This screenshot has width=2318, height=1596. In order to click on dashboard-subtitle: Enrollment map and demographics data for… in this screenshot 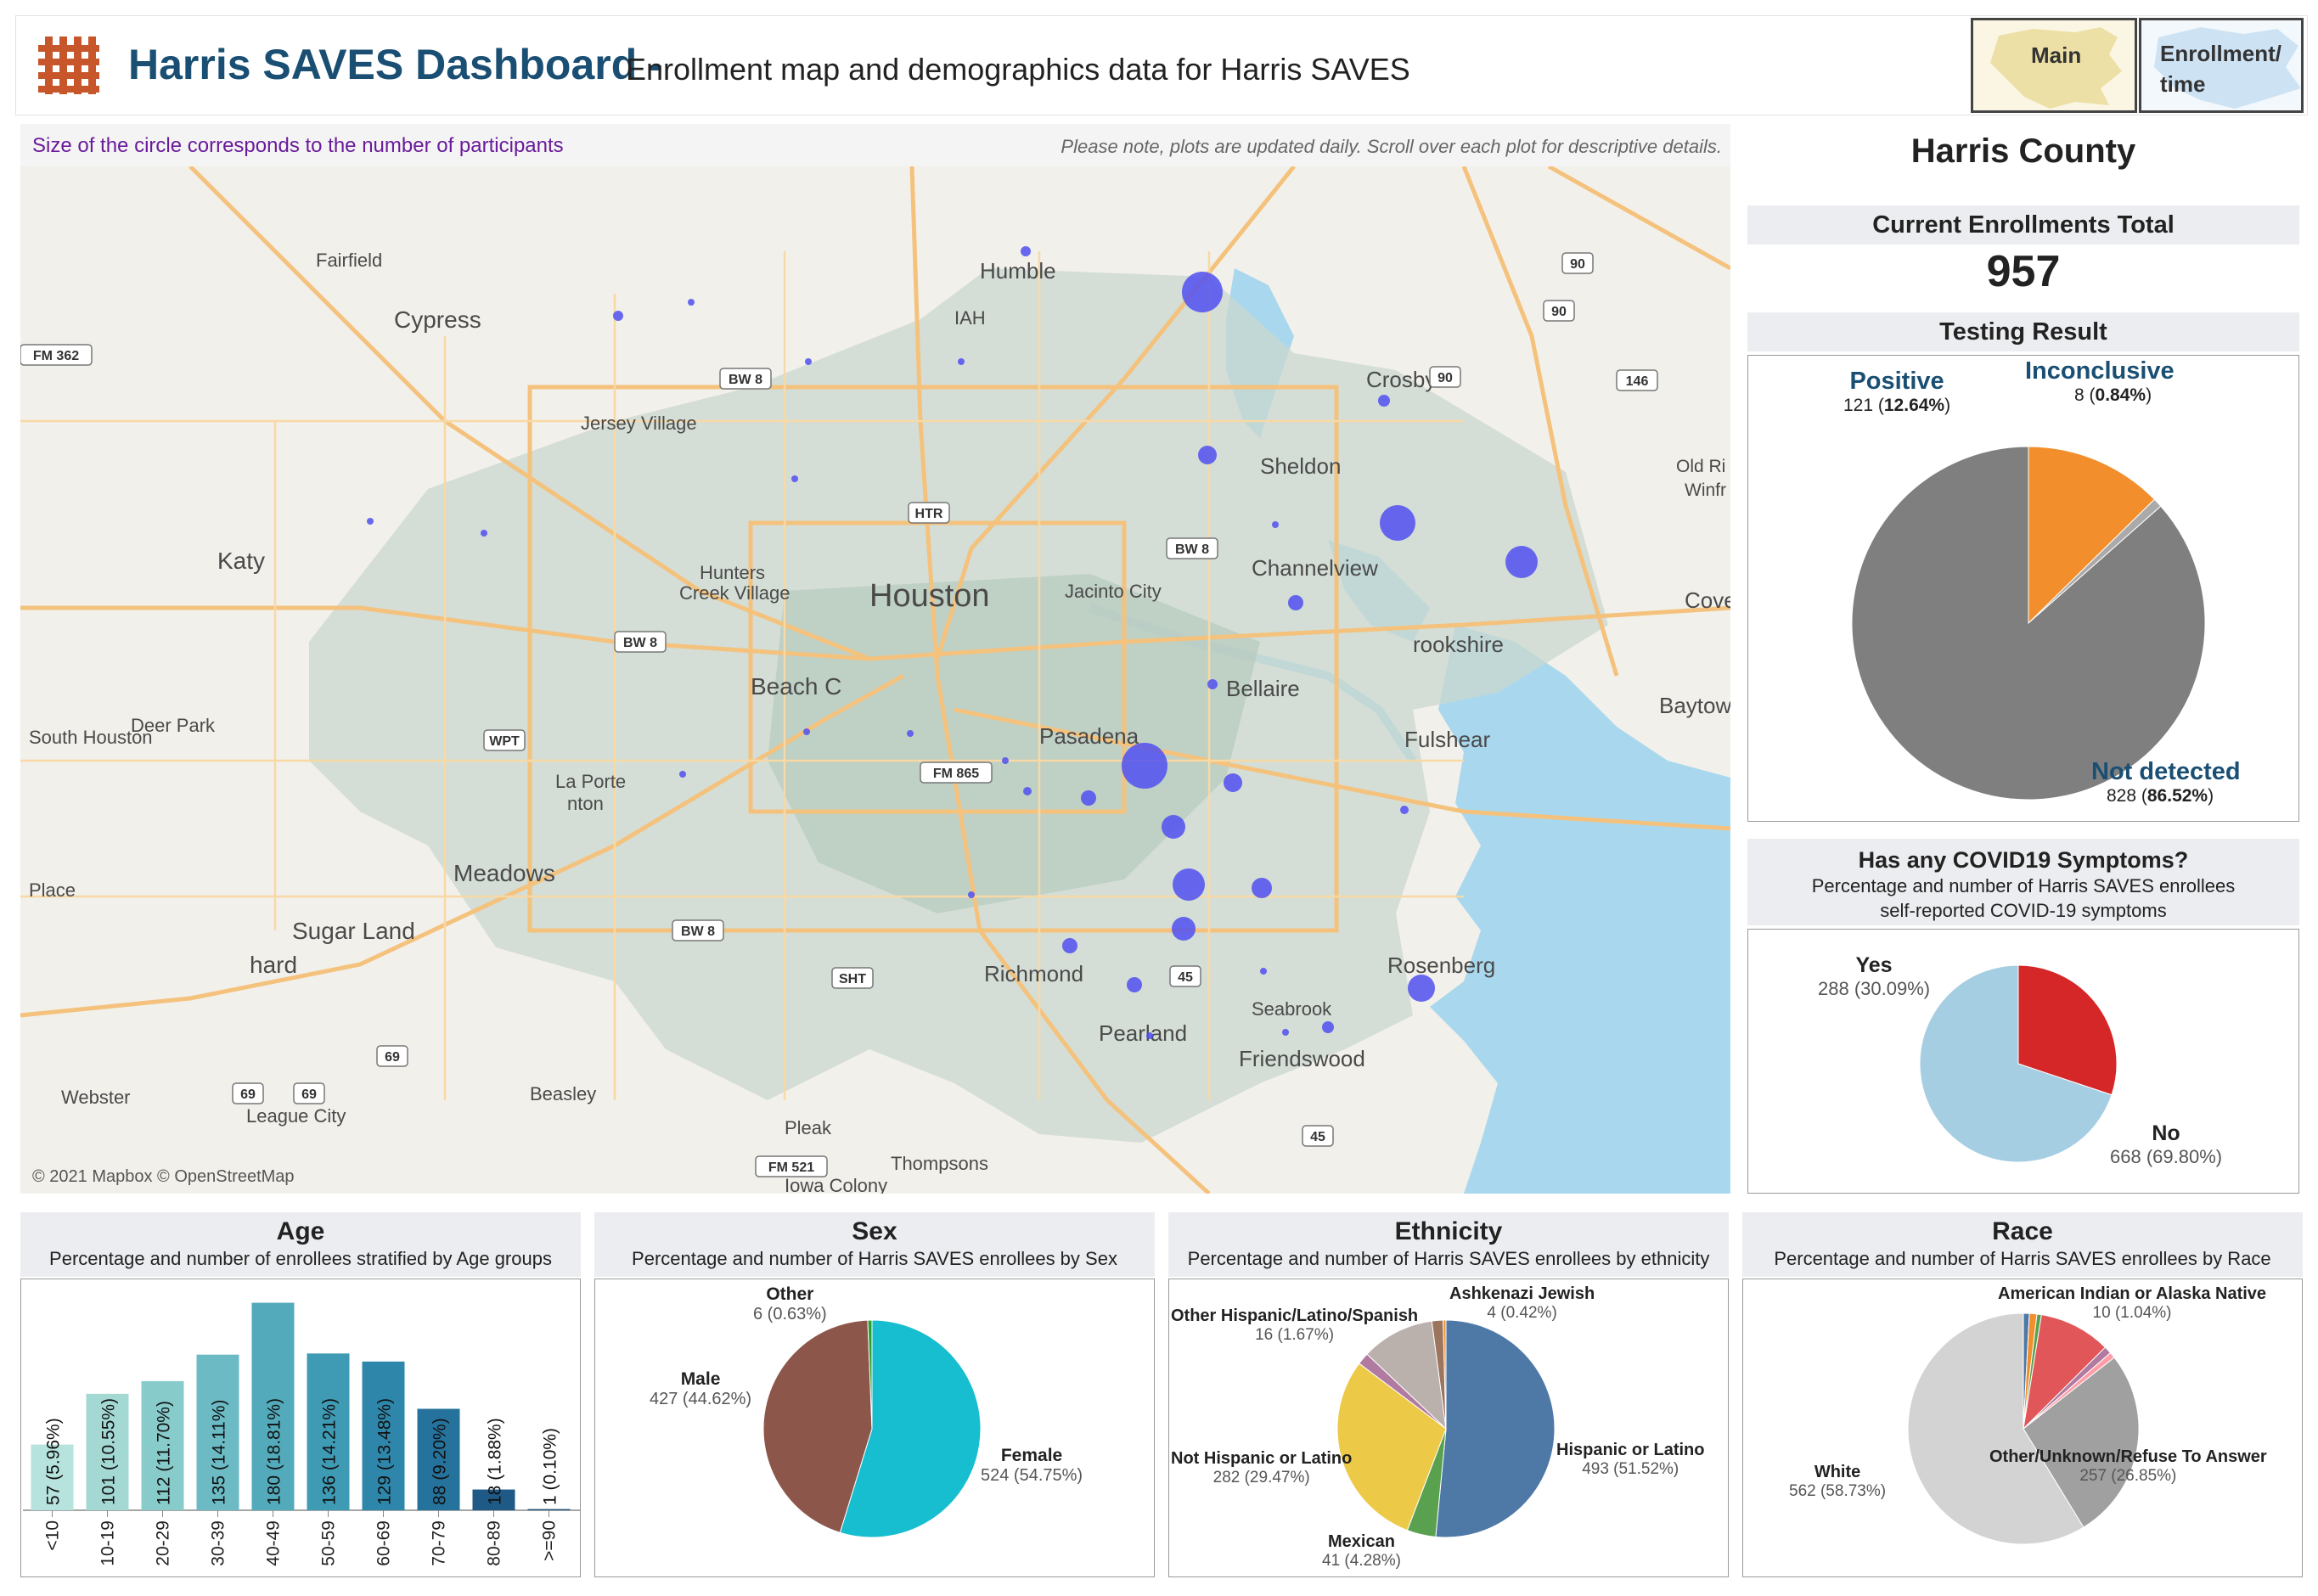, I will do `click(1018, 69)`.